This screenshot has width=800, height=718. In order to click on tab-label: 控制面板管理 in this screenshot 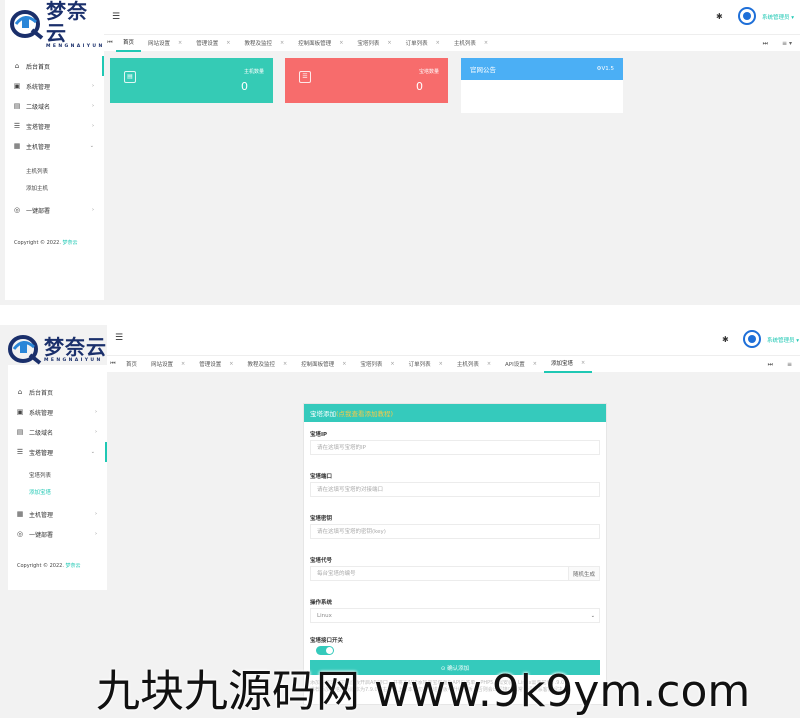, I will do `click(315, 44)`.